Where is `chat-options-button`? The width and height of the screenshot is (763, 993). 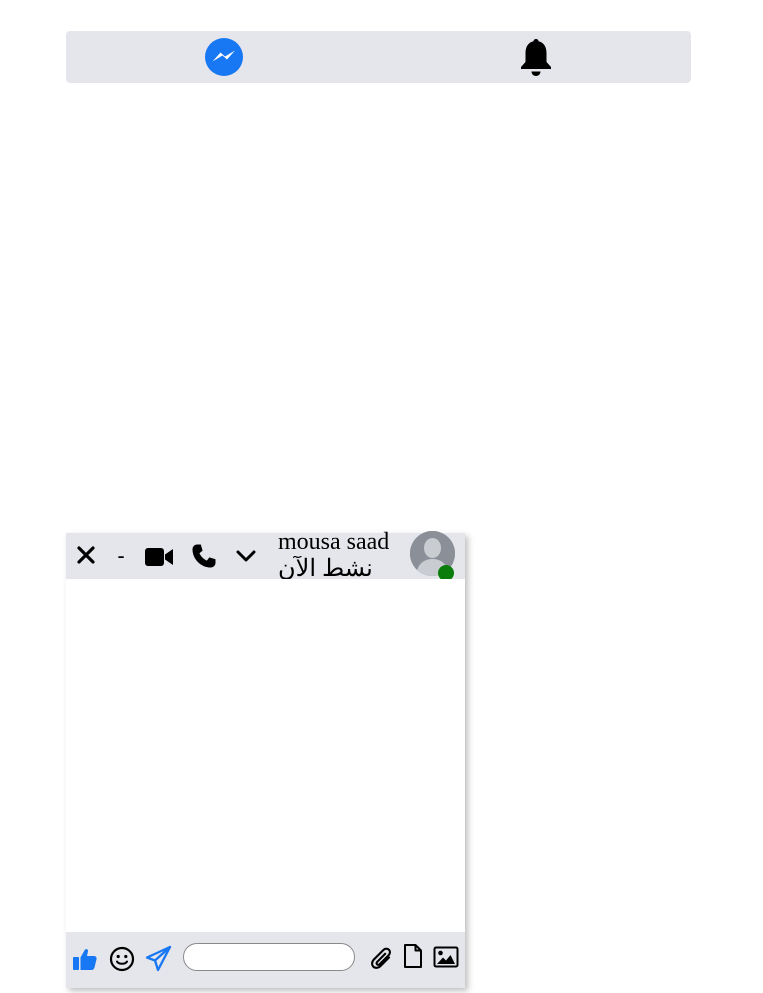
chat-options-button is located at coordinates (246, 556).